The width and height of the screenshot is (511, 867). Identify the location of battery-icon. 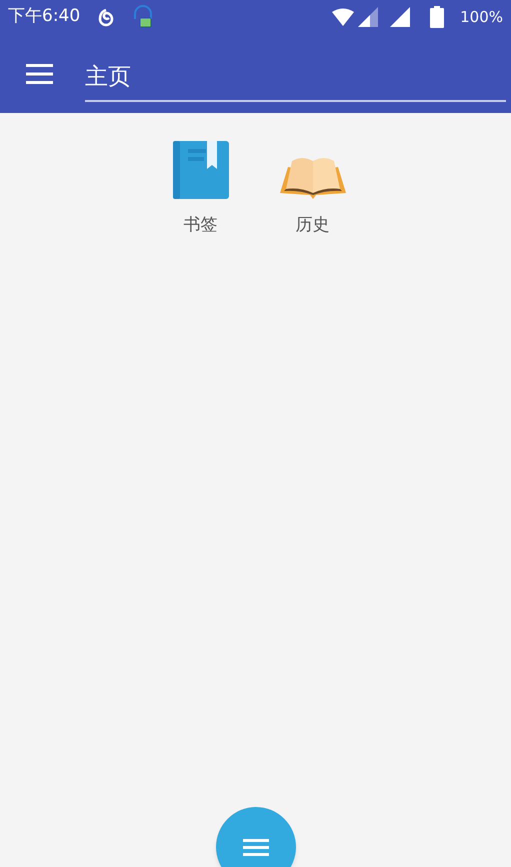
(437, 17).